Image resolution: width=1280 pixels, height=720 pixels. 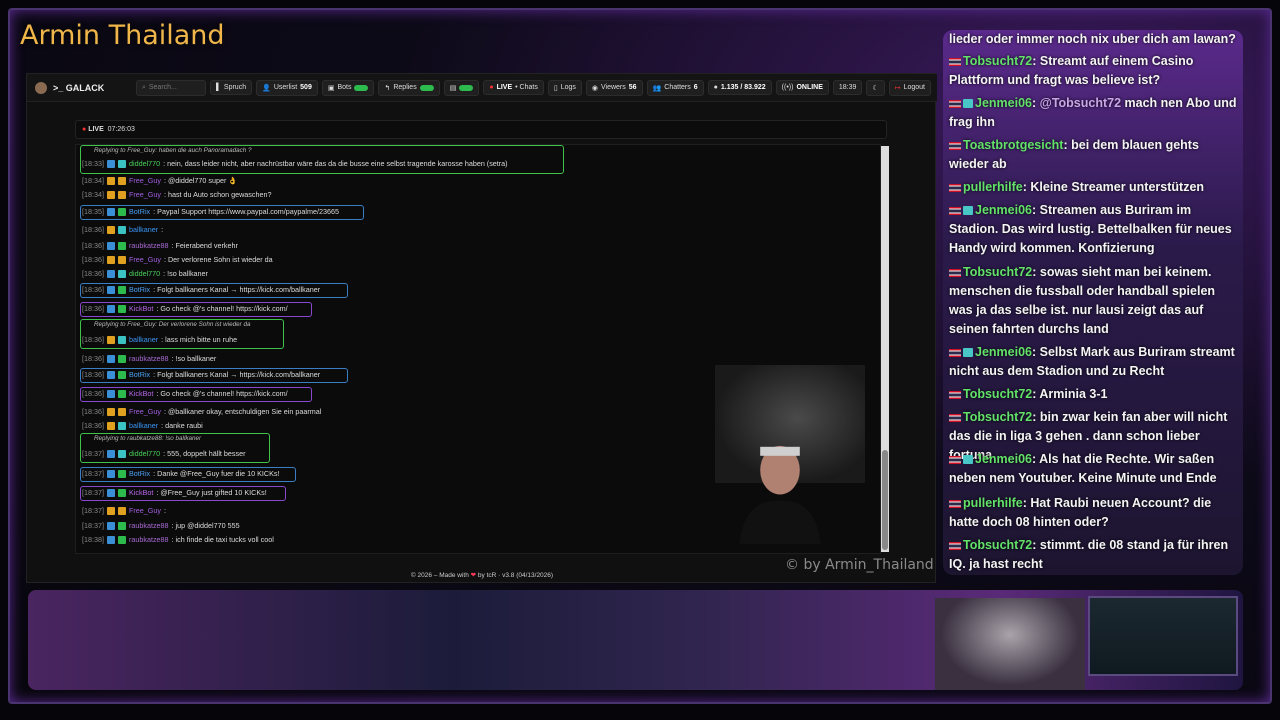 I want to click on bots-toggle: ▣ Bots, so click(x=348, y=87).